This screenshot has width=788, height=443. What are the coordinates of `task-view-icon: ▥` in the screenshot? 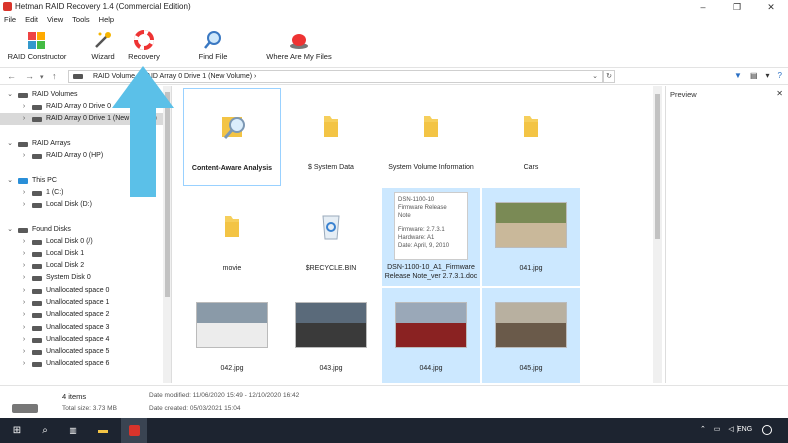 It's located at (73, 430).